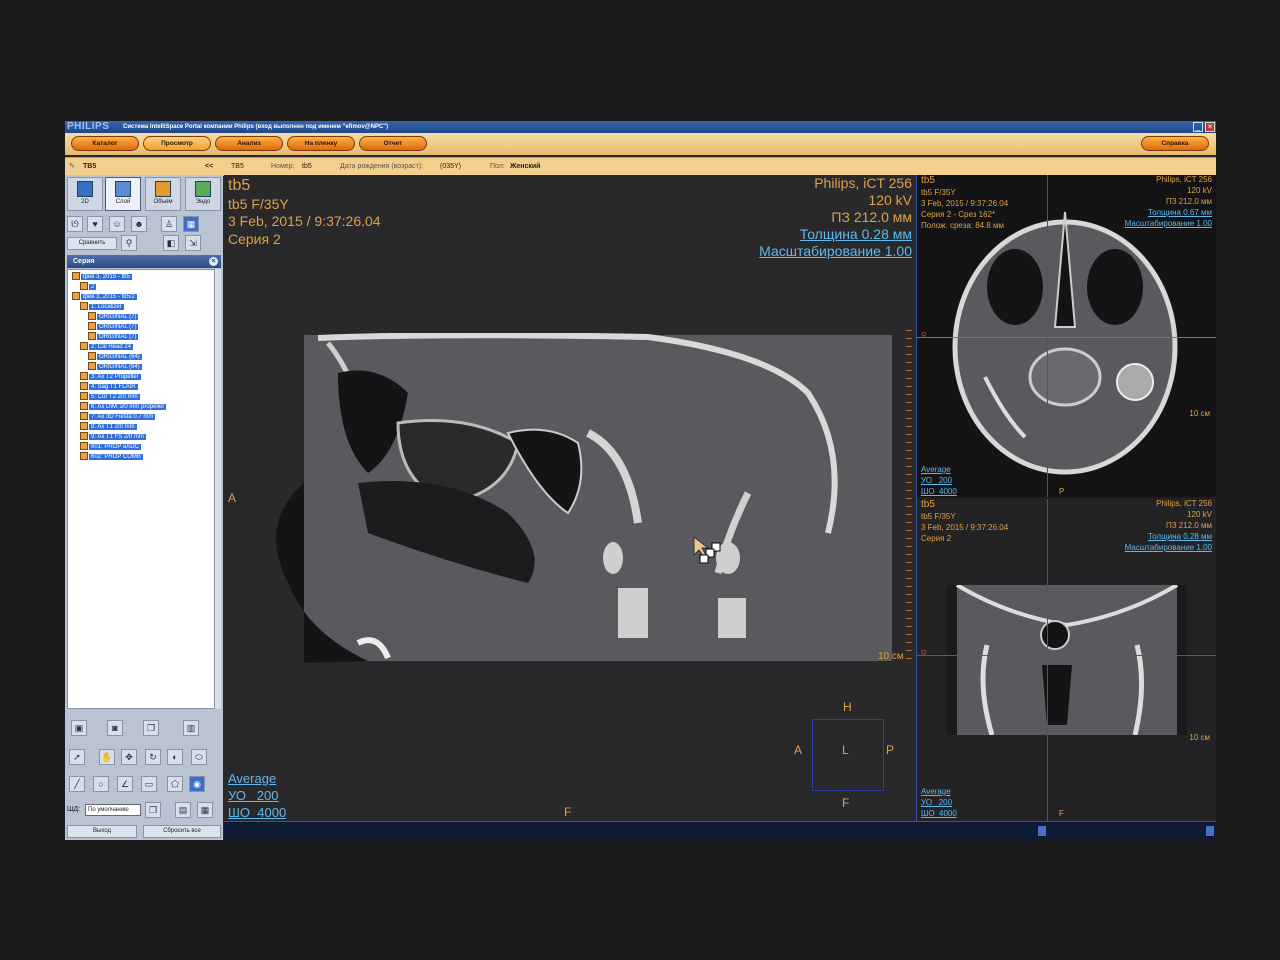 The image size is (1280, 960). I want to click on link-icon: ⚲, so click(129, 243).